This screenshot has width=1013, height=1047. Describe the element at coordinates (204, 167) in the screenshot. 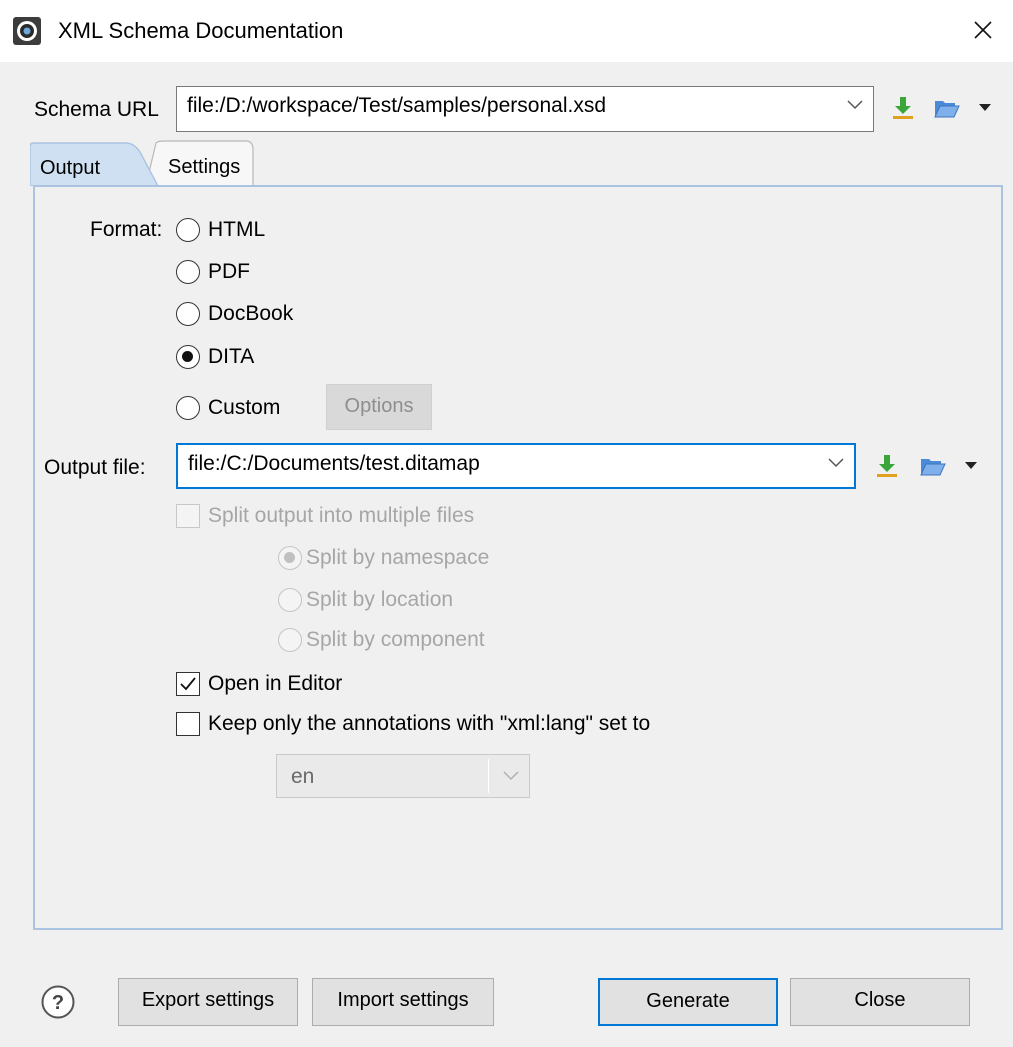

I see `tab-settings-label: Settings` at that location.